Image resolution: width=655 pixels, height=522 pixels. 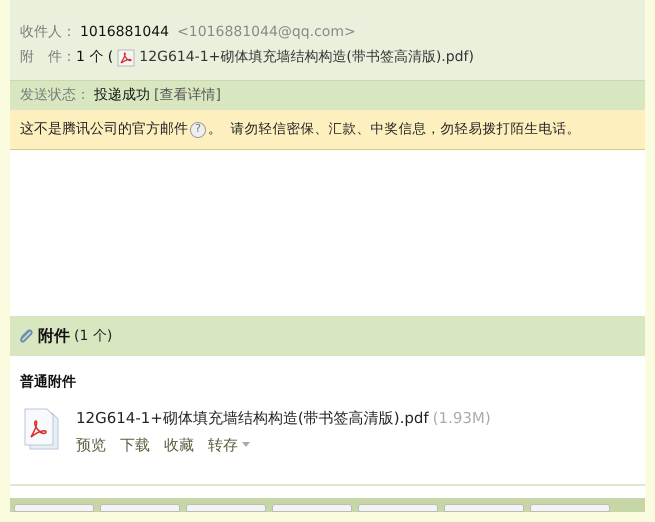 I want to click on file-action-link: 收藏, so click(x=179, y=445).